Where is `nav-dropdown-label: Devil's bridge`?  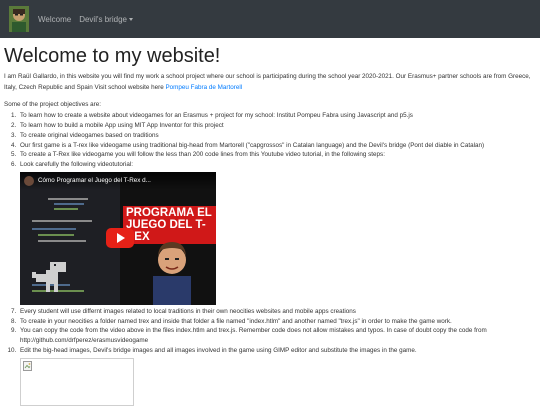
nav-dropdown-label: Devil's bridge is located at coordinates (103, 19).